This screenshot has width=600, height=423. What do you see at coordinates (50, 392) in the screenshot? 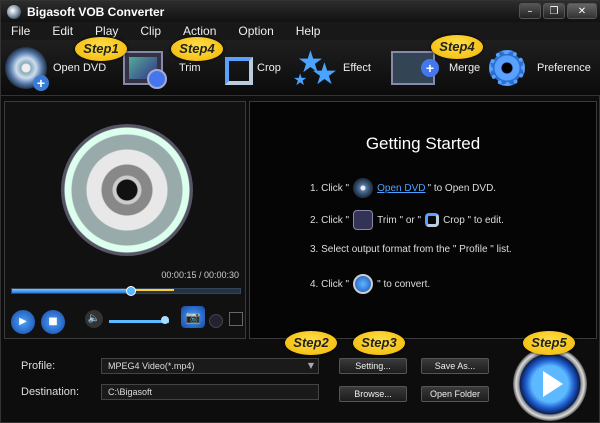
I see `destination-label: Destination:` at bounding box center [50, 392].